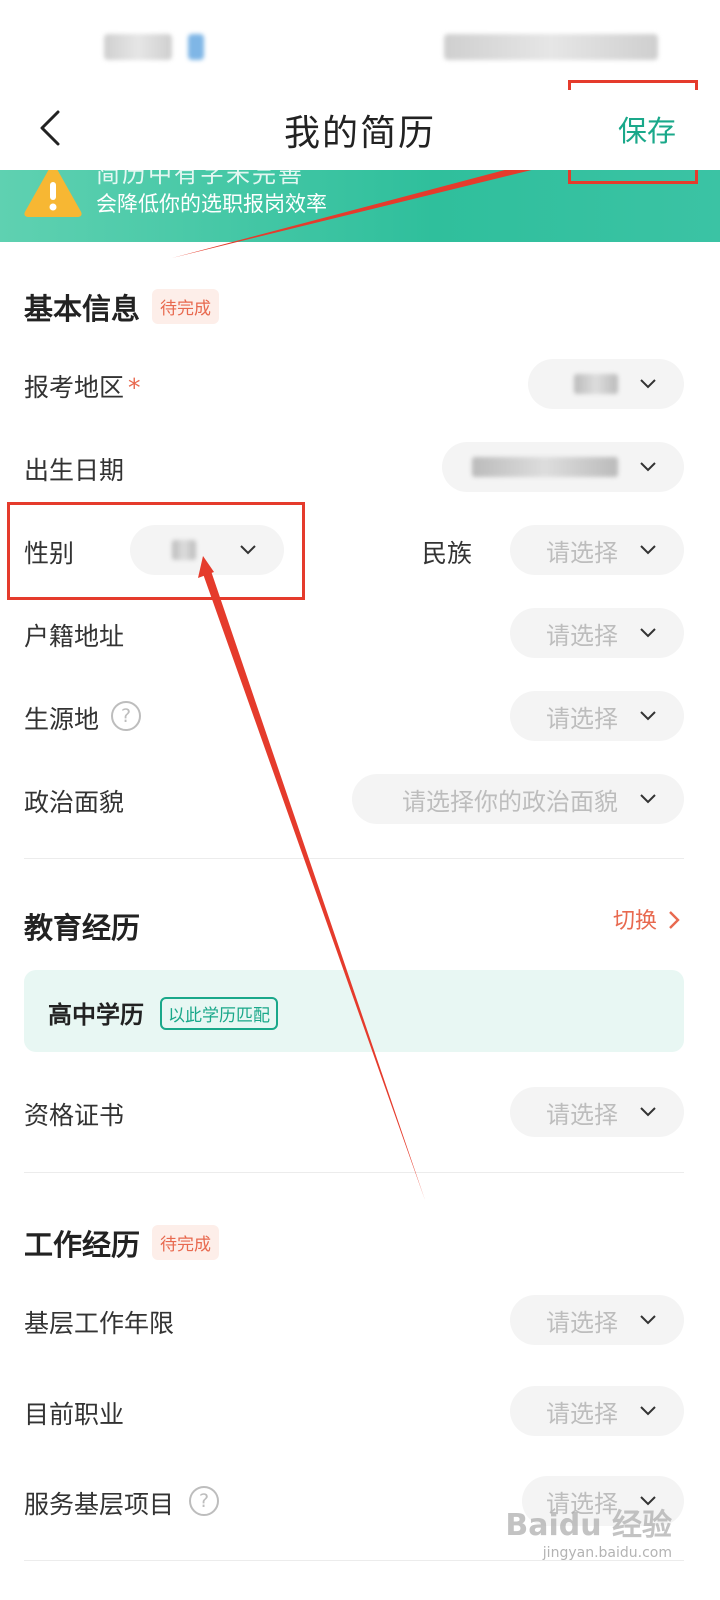  What do you see at coordinates (510, 801) in the screenshot?
I see `politics-placeholder: 请选择你的政治面貌` at bounding box center [510, 801].